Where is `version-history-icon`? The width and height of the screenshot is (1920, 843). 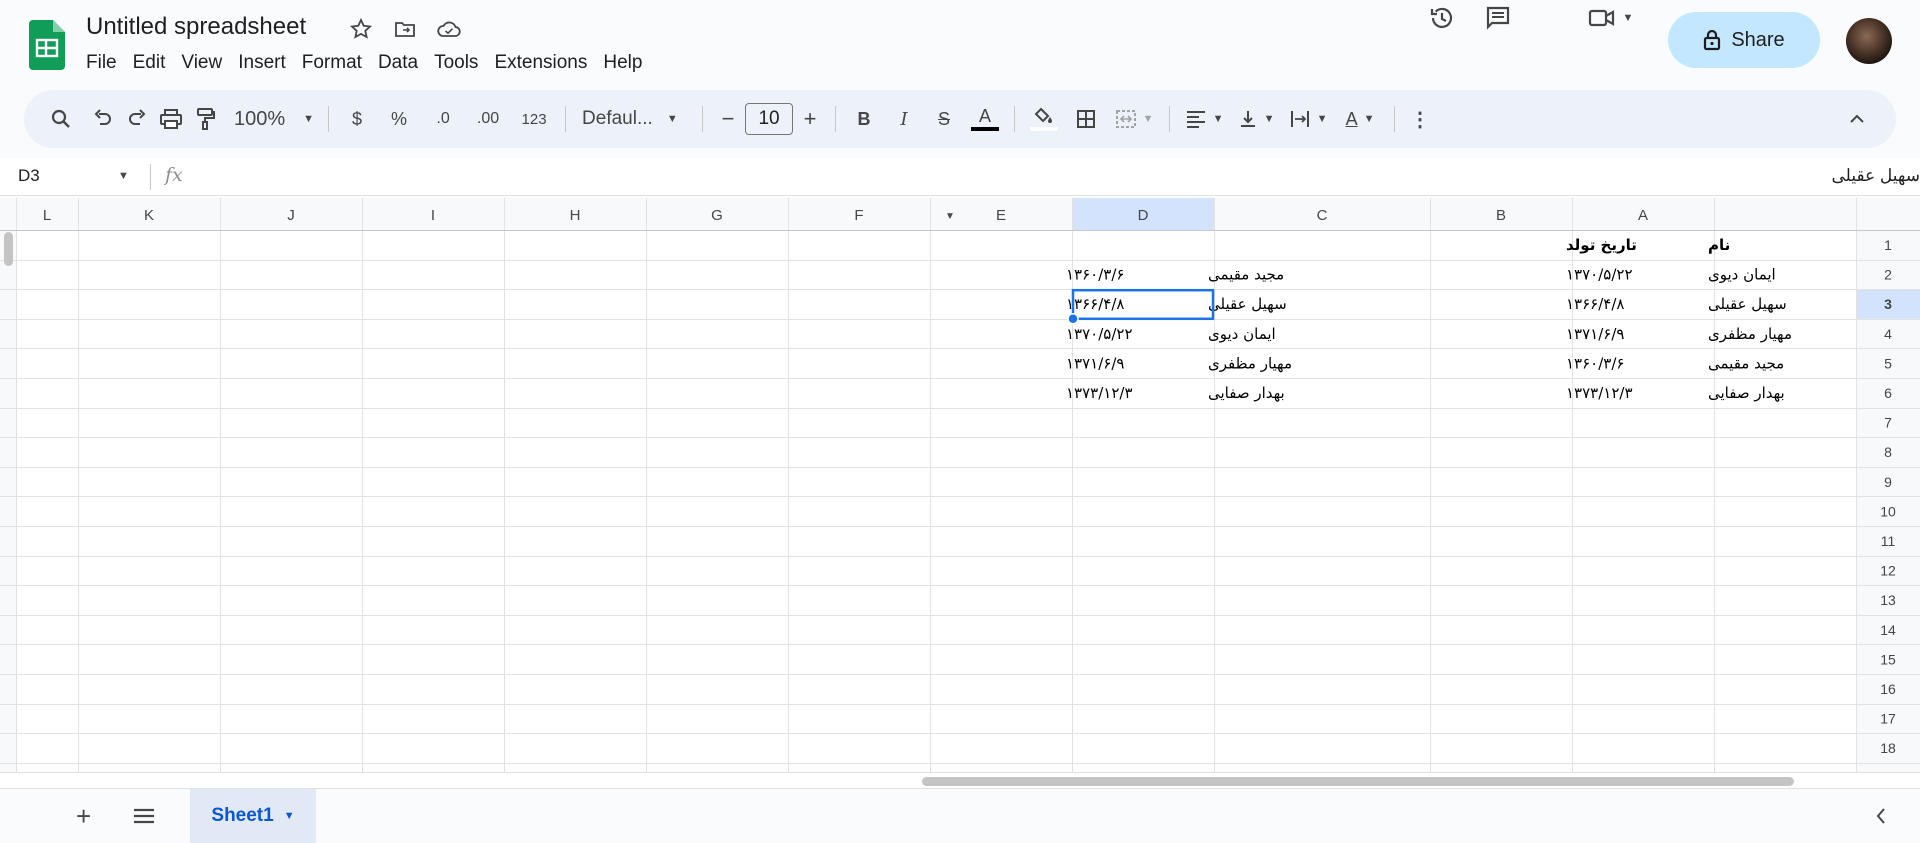 version-history-icon is located at coordinates (1442, 20).